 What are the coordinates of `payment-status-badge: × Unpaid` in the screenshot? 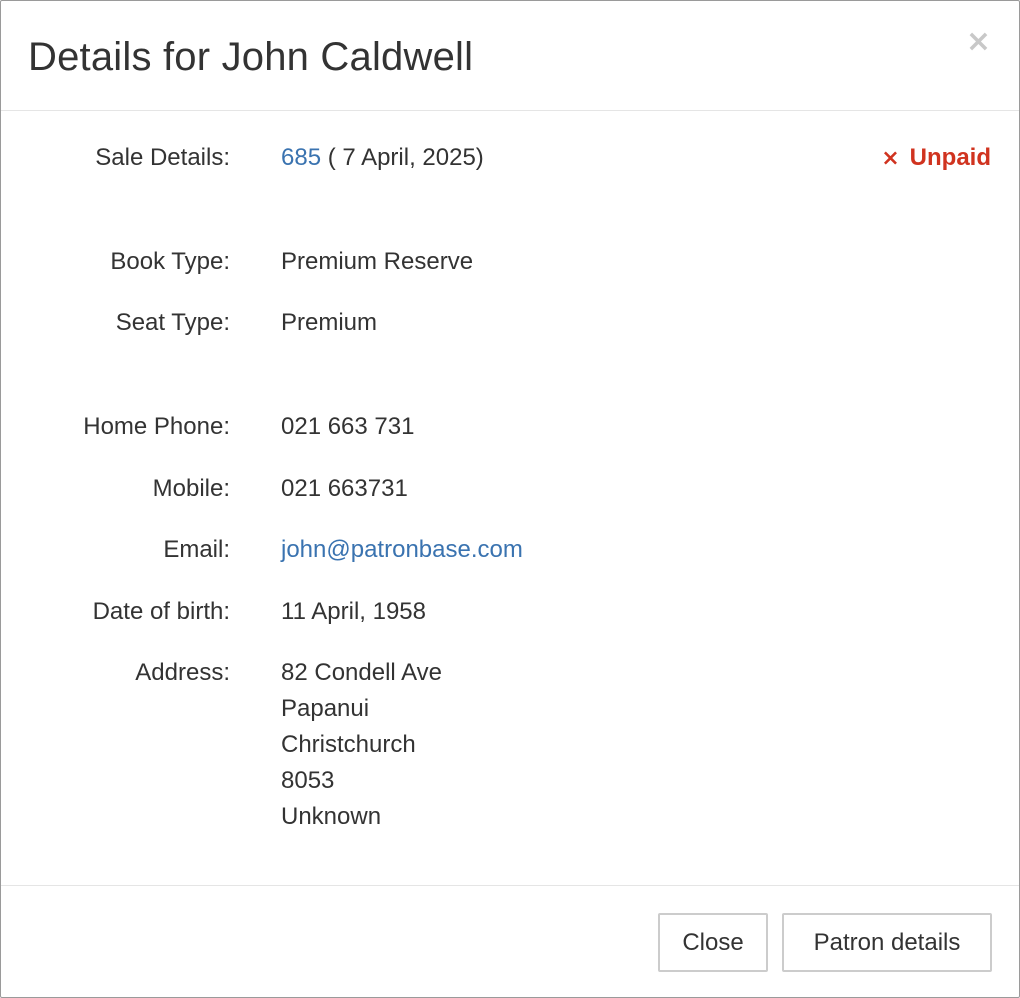 It's located at (936, 158).